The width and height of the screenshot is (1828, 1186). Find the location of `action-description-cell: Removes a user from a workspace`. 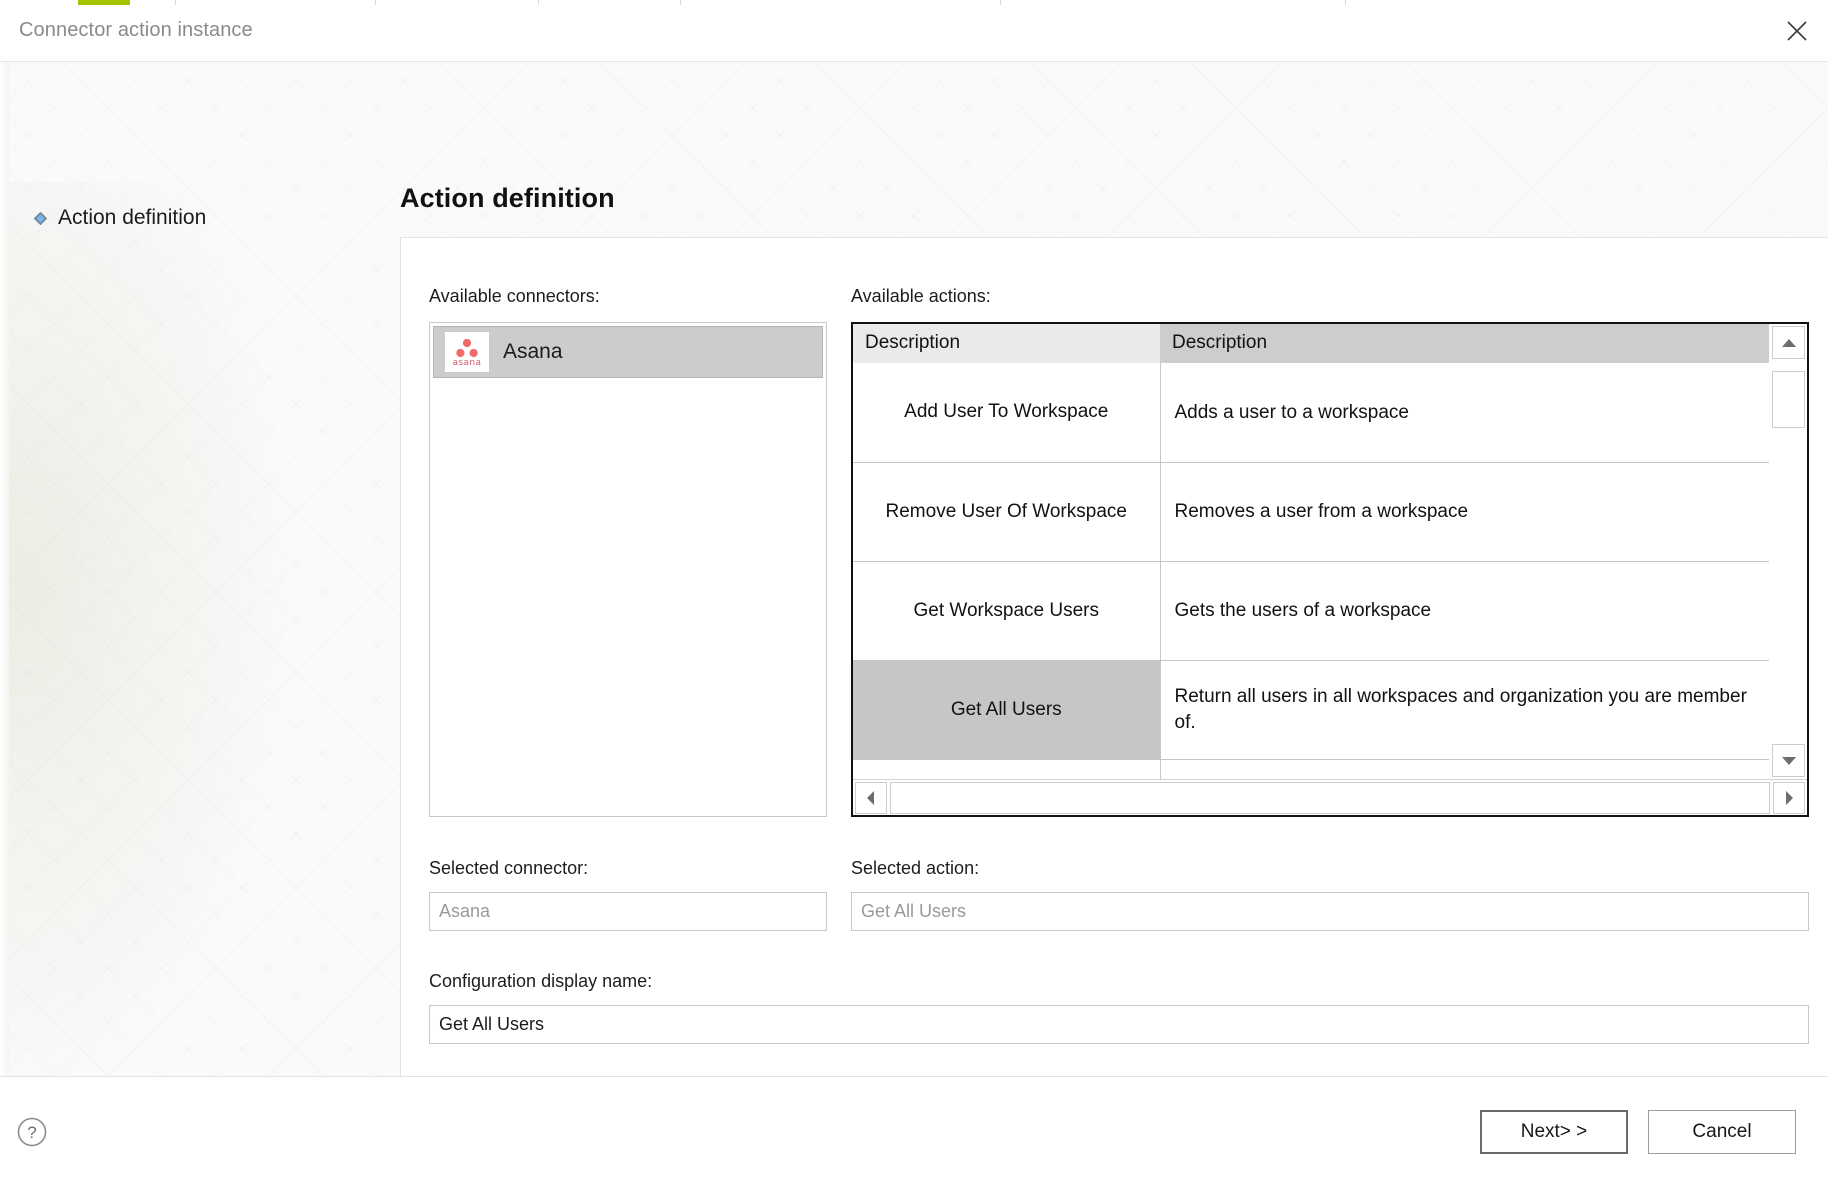

action-description-cell: Removes a user from a workspace is located at coordinates (1464, 511).